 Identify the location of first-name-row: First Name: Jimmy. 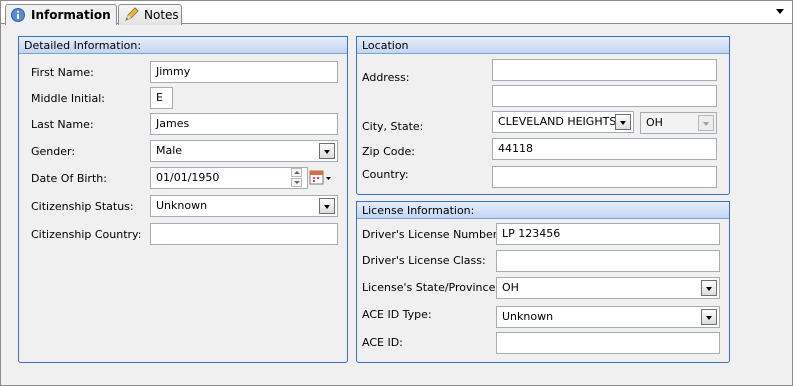
(183, 73).